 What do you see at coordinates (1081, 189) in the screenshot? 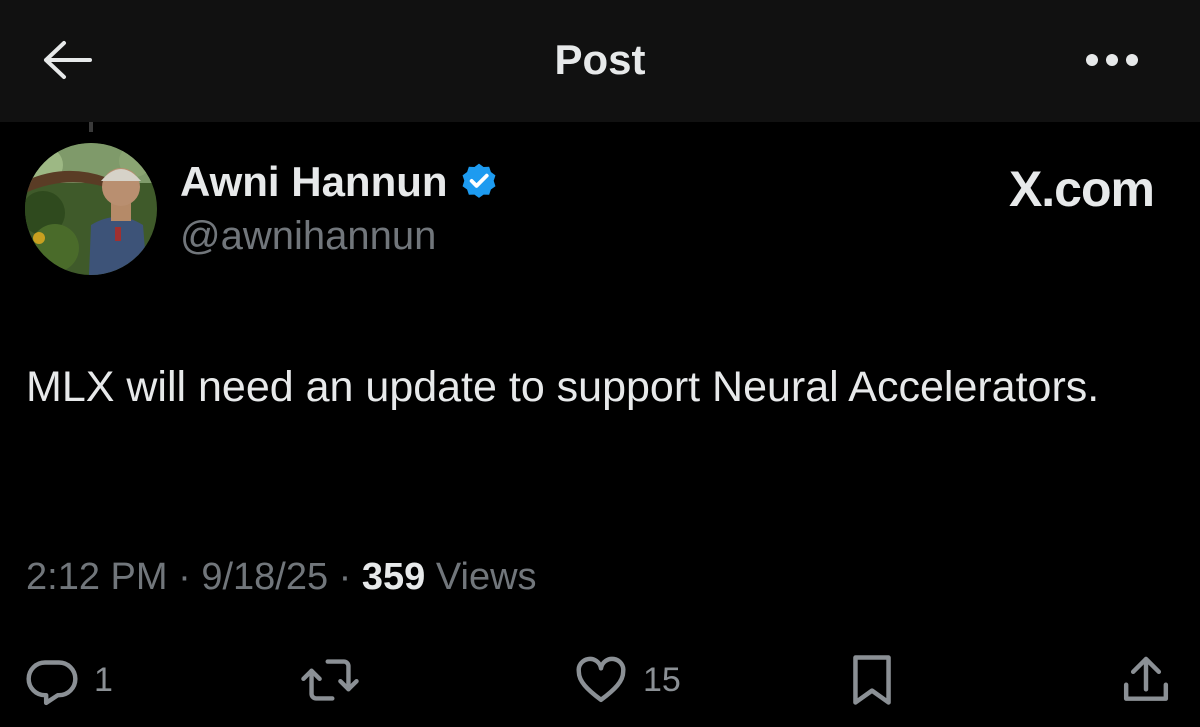
I see `watermark-text: X.com` at bounding box center [1081, 189].